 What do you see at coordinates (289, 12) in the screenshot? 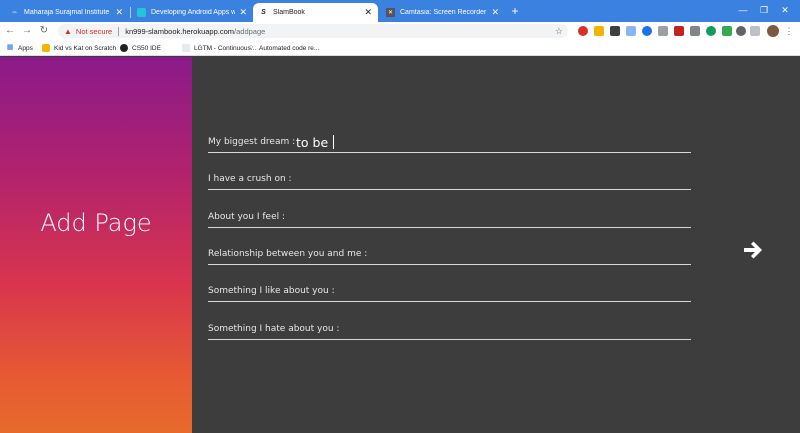
I see `tab-title: SlamBook` at bounding box center [289, 12].